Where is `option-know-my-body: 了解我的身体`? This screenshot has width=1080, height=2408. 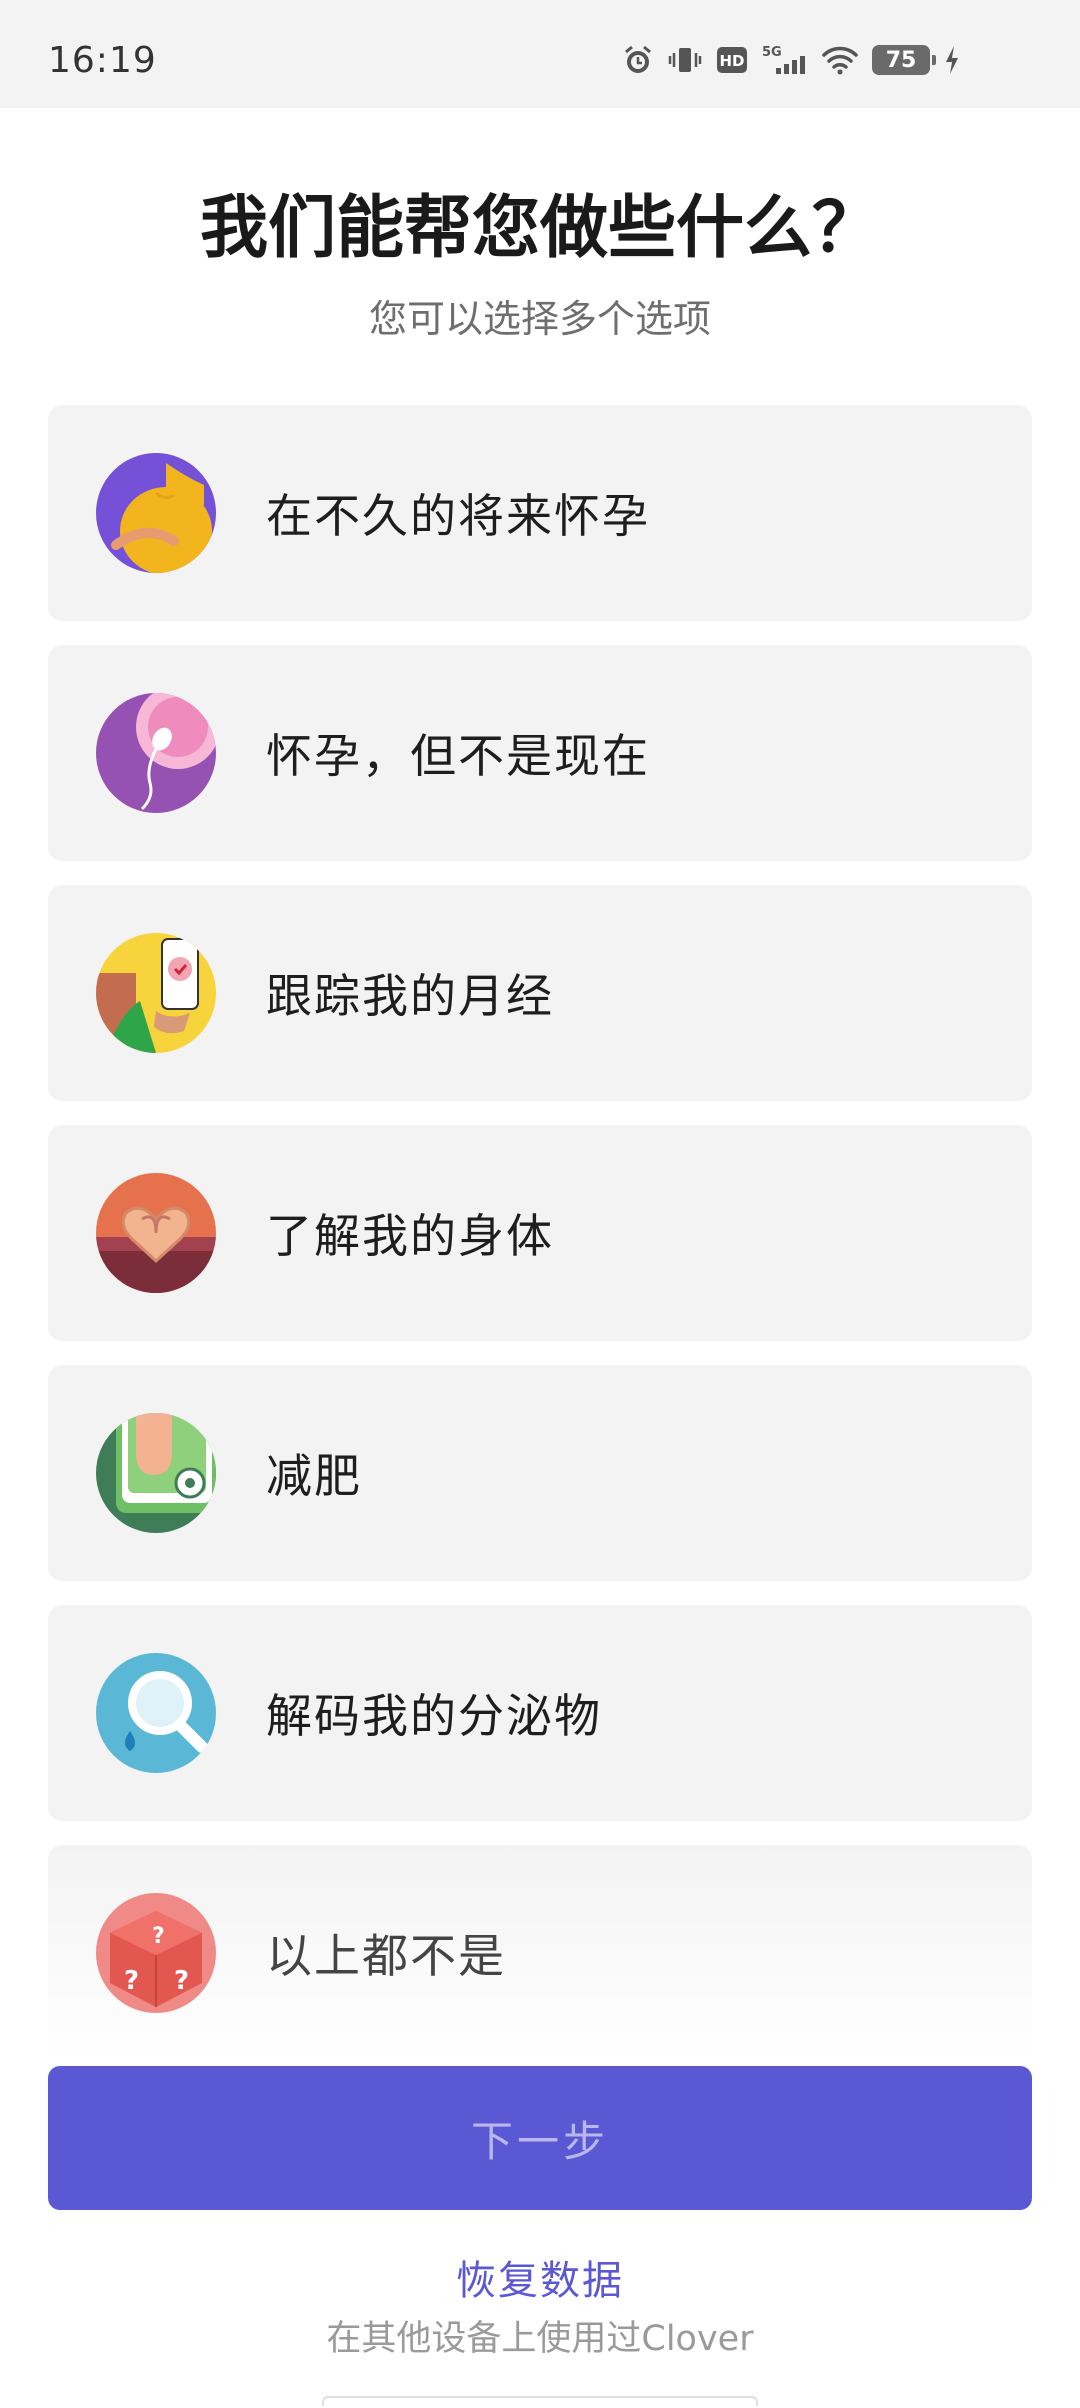 option-know-my-body: 了解我的身体 is located at coordinates (540, 1233).